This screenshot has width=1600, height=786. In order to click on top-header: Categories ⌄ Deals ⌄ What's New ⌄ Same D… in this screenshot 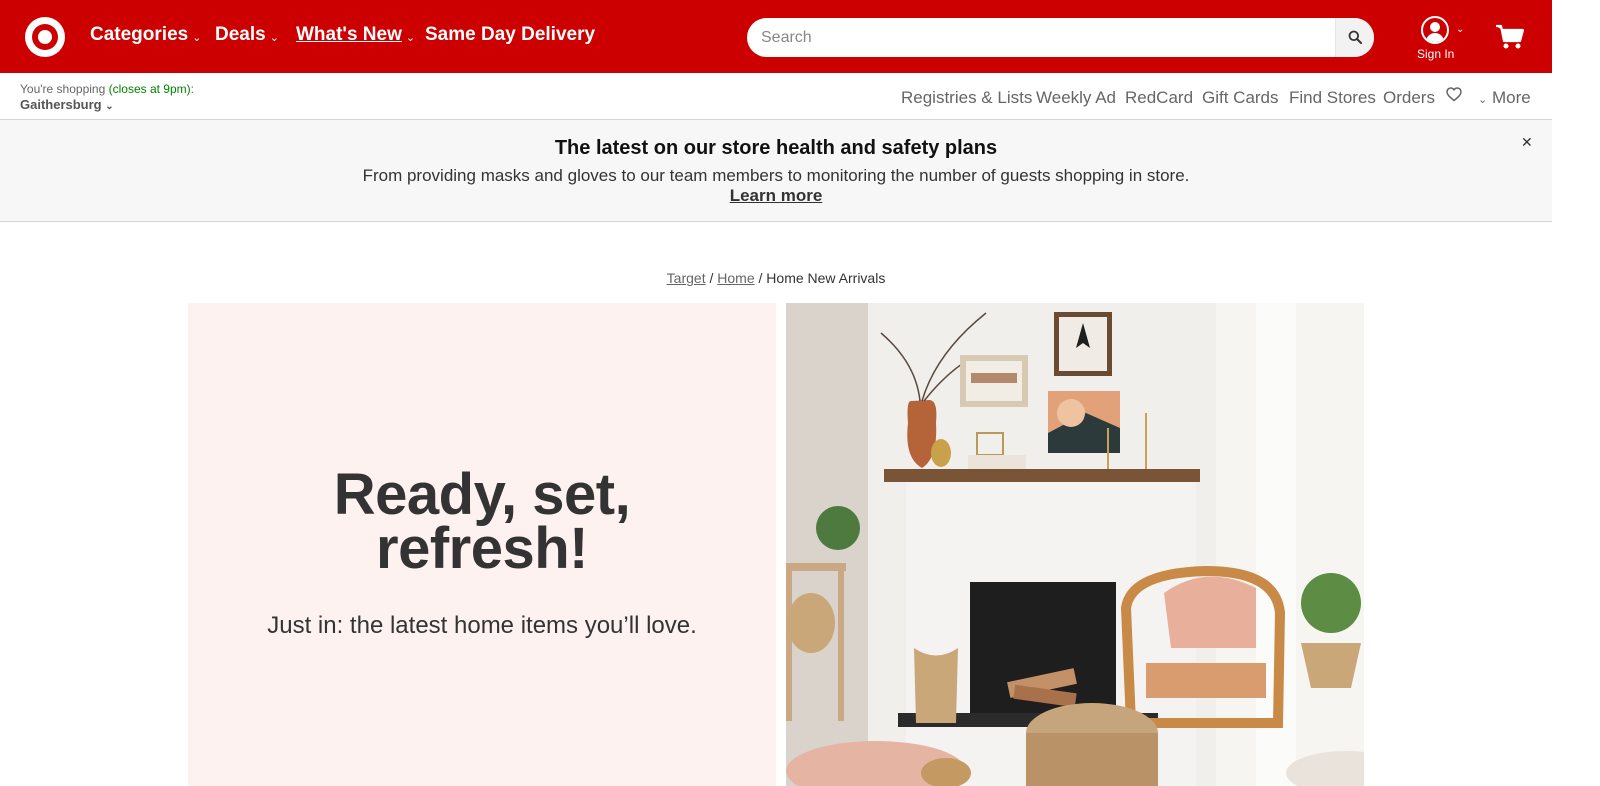, I will do `click(776, 36)`.